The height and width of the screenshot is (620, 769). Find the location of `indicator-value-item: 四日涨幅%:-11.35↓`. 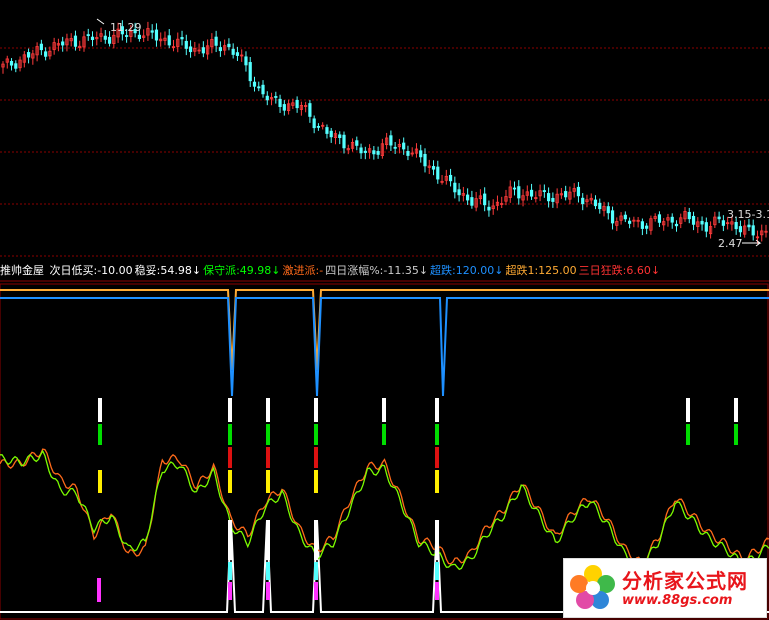

indicator-value-item: 四日涨幅%:-11.35↓ is located at coordinates (377, 270).